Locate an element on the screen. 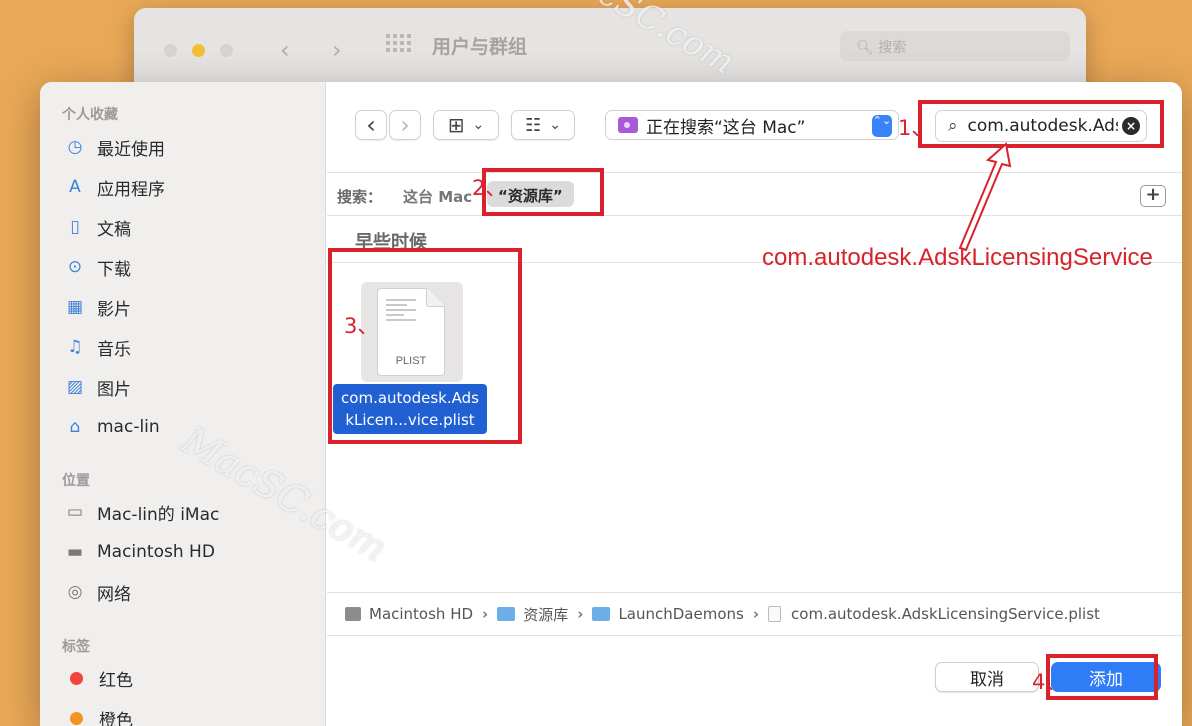 This screenshot has height=726, width=1192. sidebar-item-label: 应用程序 is located at coordinates (131, 189).